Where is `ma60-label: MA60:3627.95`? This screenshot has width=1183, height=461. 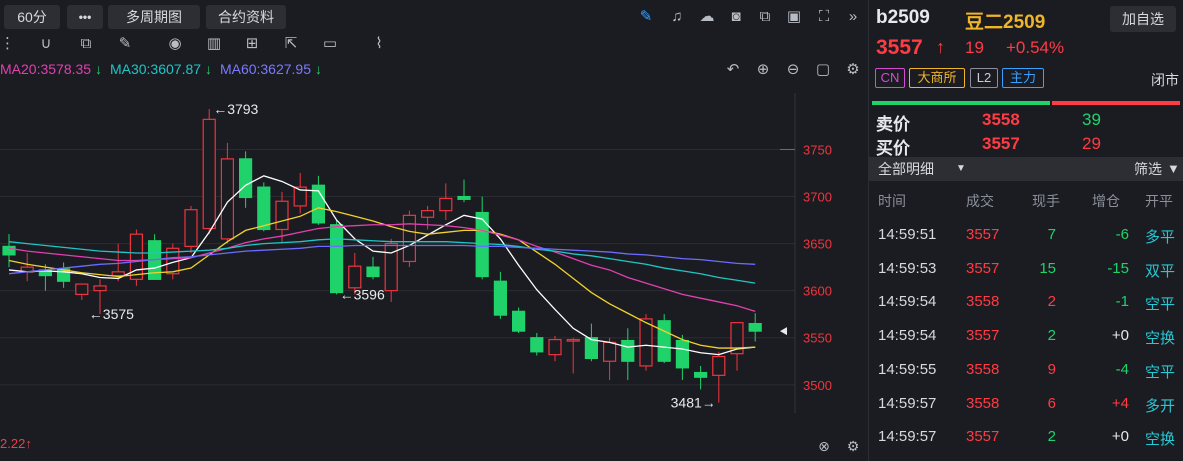 ma60-label: MA60:3627.95 is located at coordinates (265, 69).